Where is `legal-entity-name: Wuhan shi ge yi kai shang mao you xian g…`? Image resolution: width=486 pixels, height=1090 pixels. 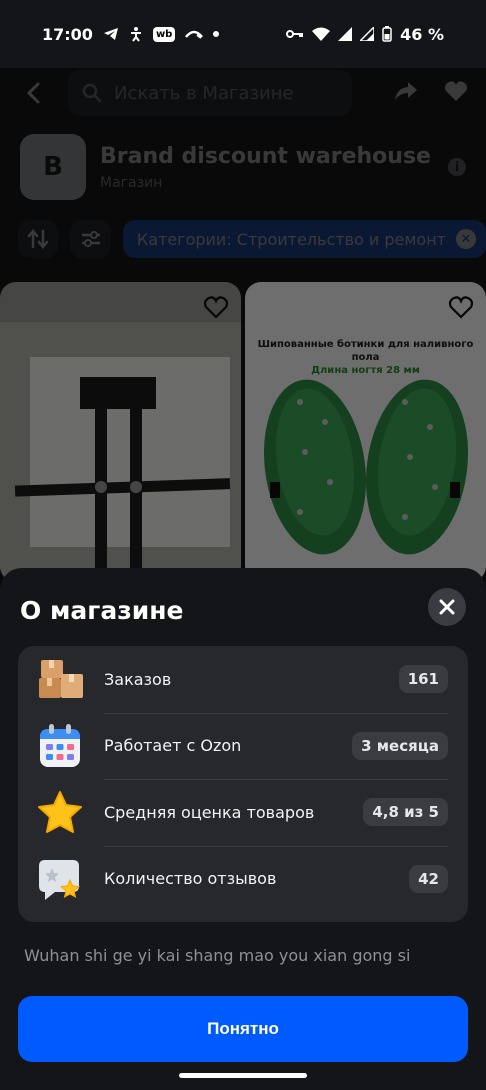 legal-entity-name: Wuhan shi ge yi kai shang mao you xian g… is located at coordinates (217, 955).